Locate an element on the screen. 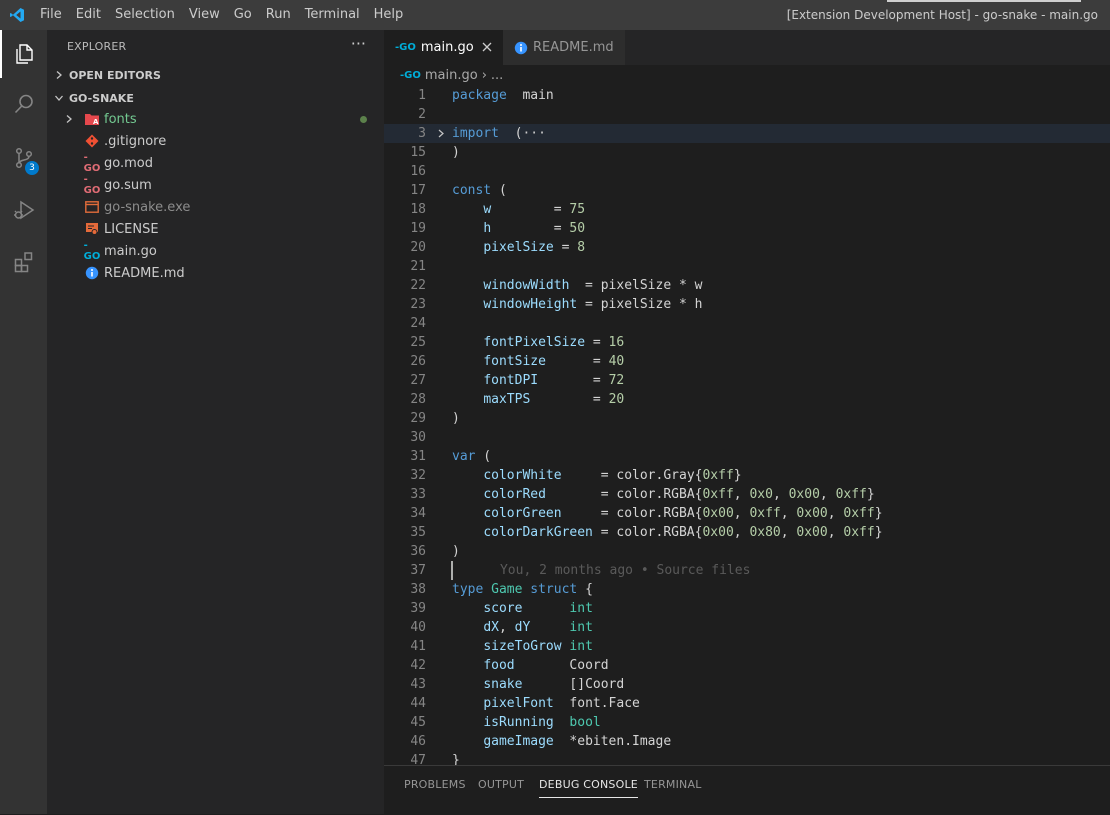 The image size is (1110, 815). tab-readme: README.md is located at coordinates (564, 47).